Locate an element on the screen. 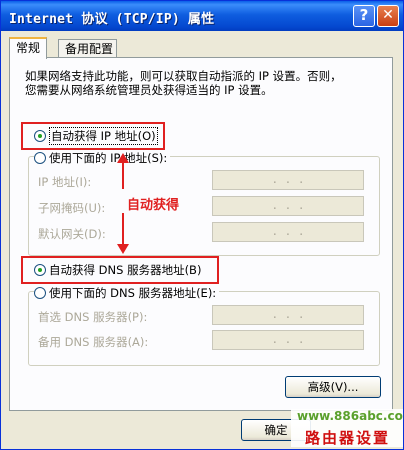 This screenshot has height=450, width=404. close-button: ✕ is located at coordinates (388, 16).